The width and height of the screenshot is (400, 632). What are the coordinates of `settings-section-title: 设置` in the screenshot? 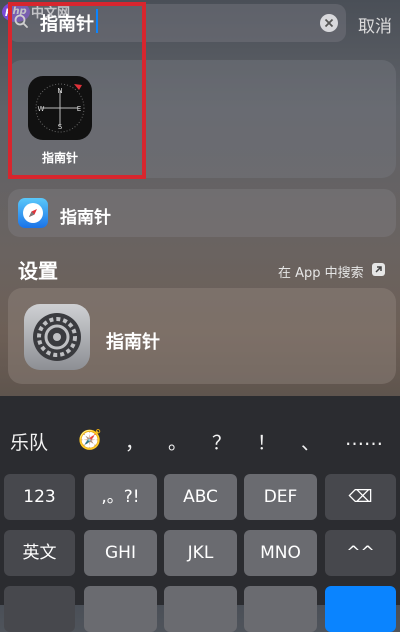 It's located at (38, 271).